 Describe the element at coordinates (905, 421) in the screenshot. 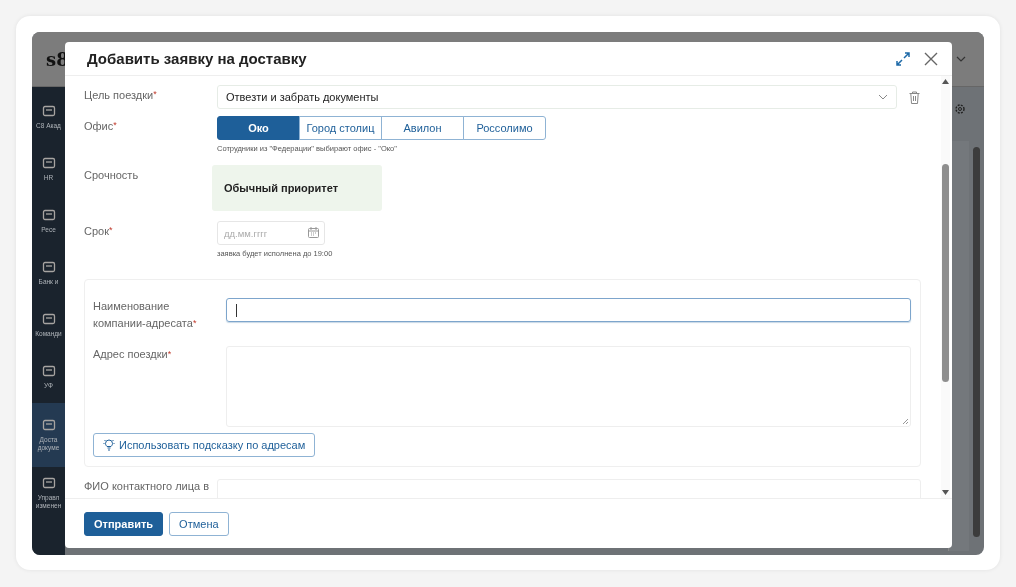

I see `resize-grip-icon` at that location.